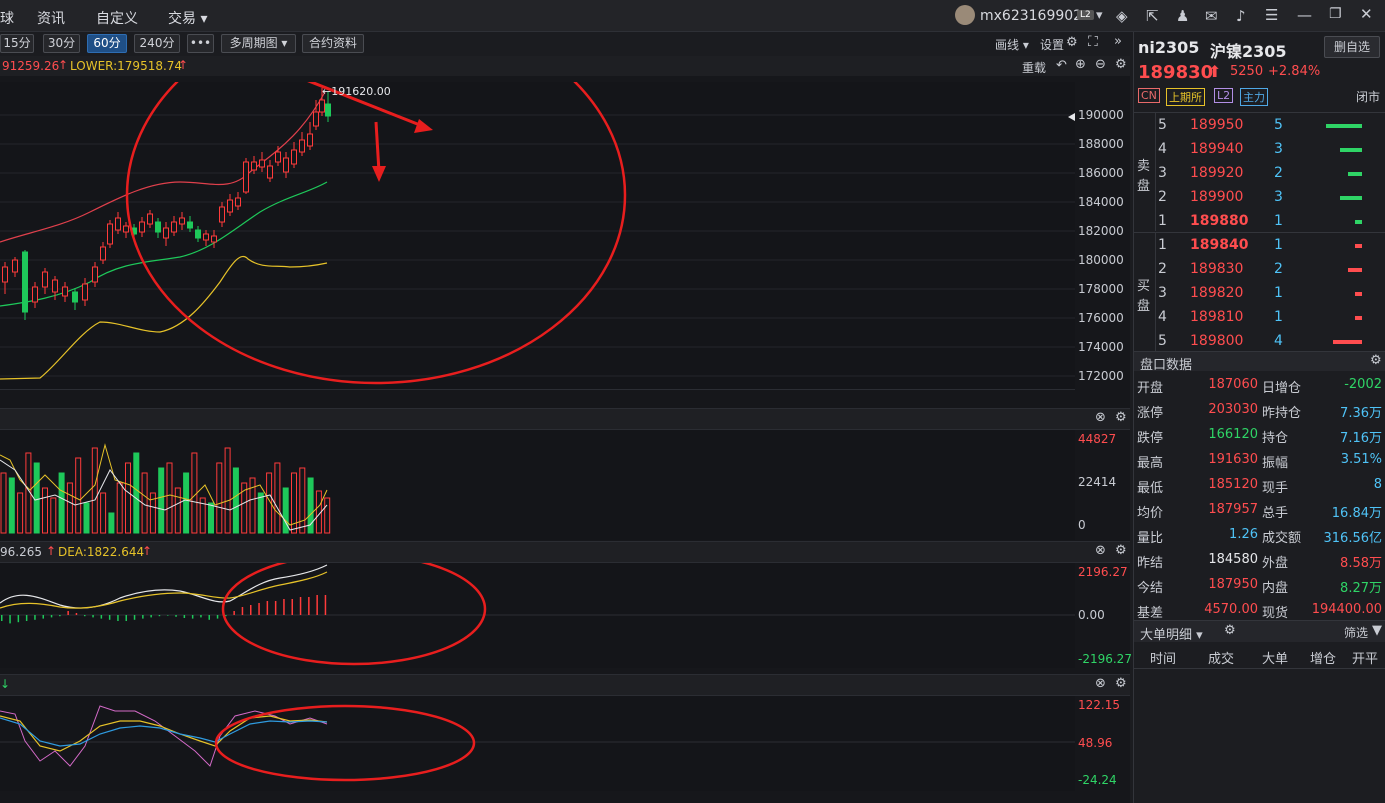  I want to click on price-tick: 190000, so click(1101, 115).